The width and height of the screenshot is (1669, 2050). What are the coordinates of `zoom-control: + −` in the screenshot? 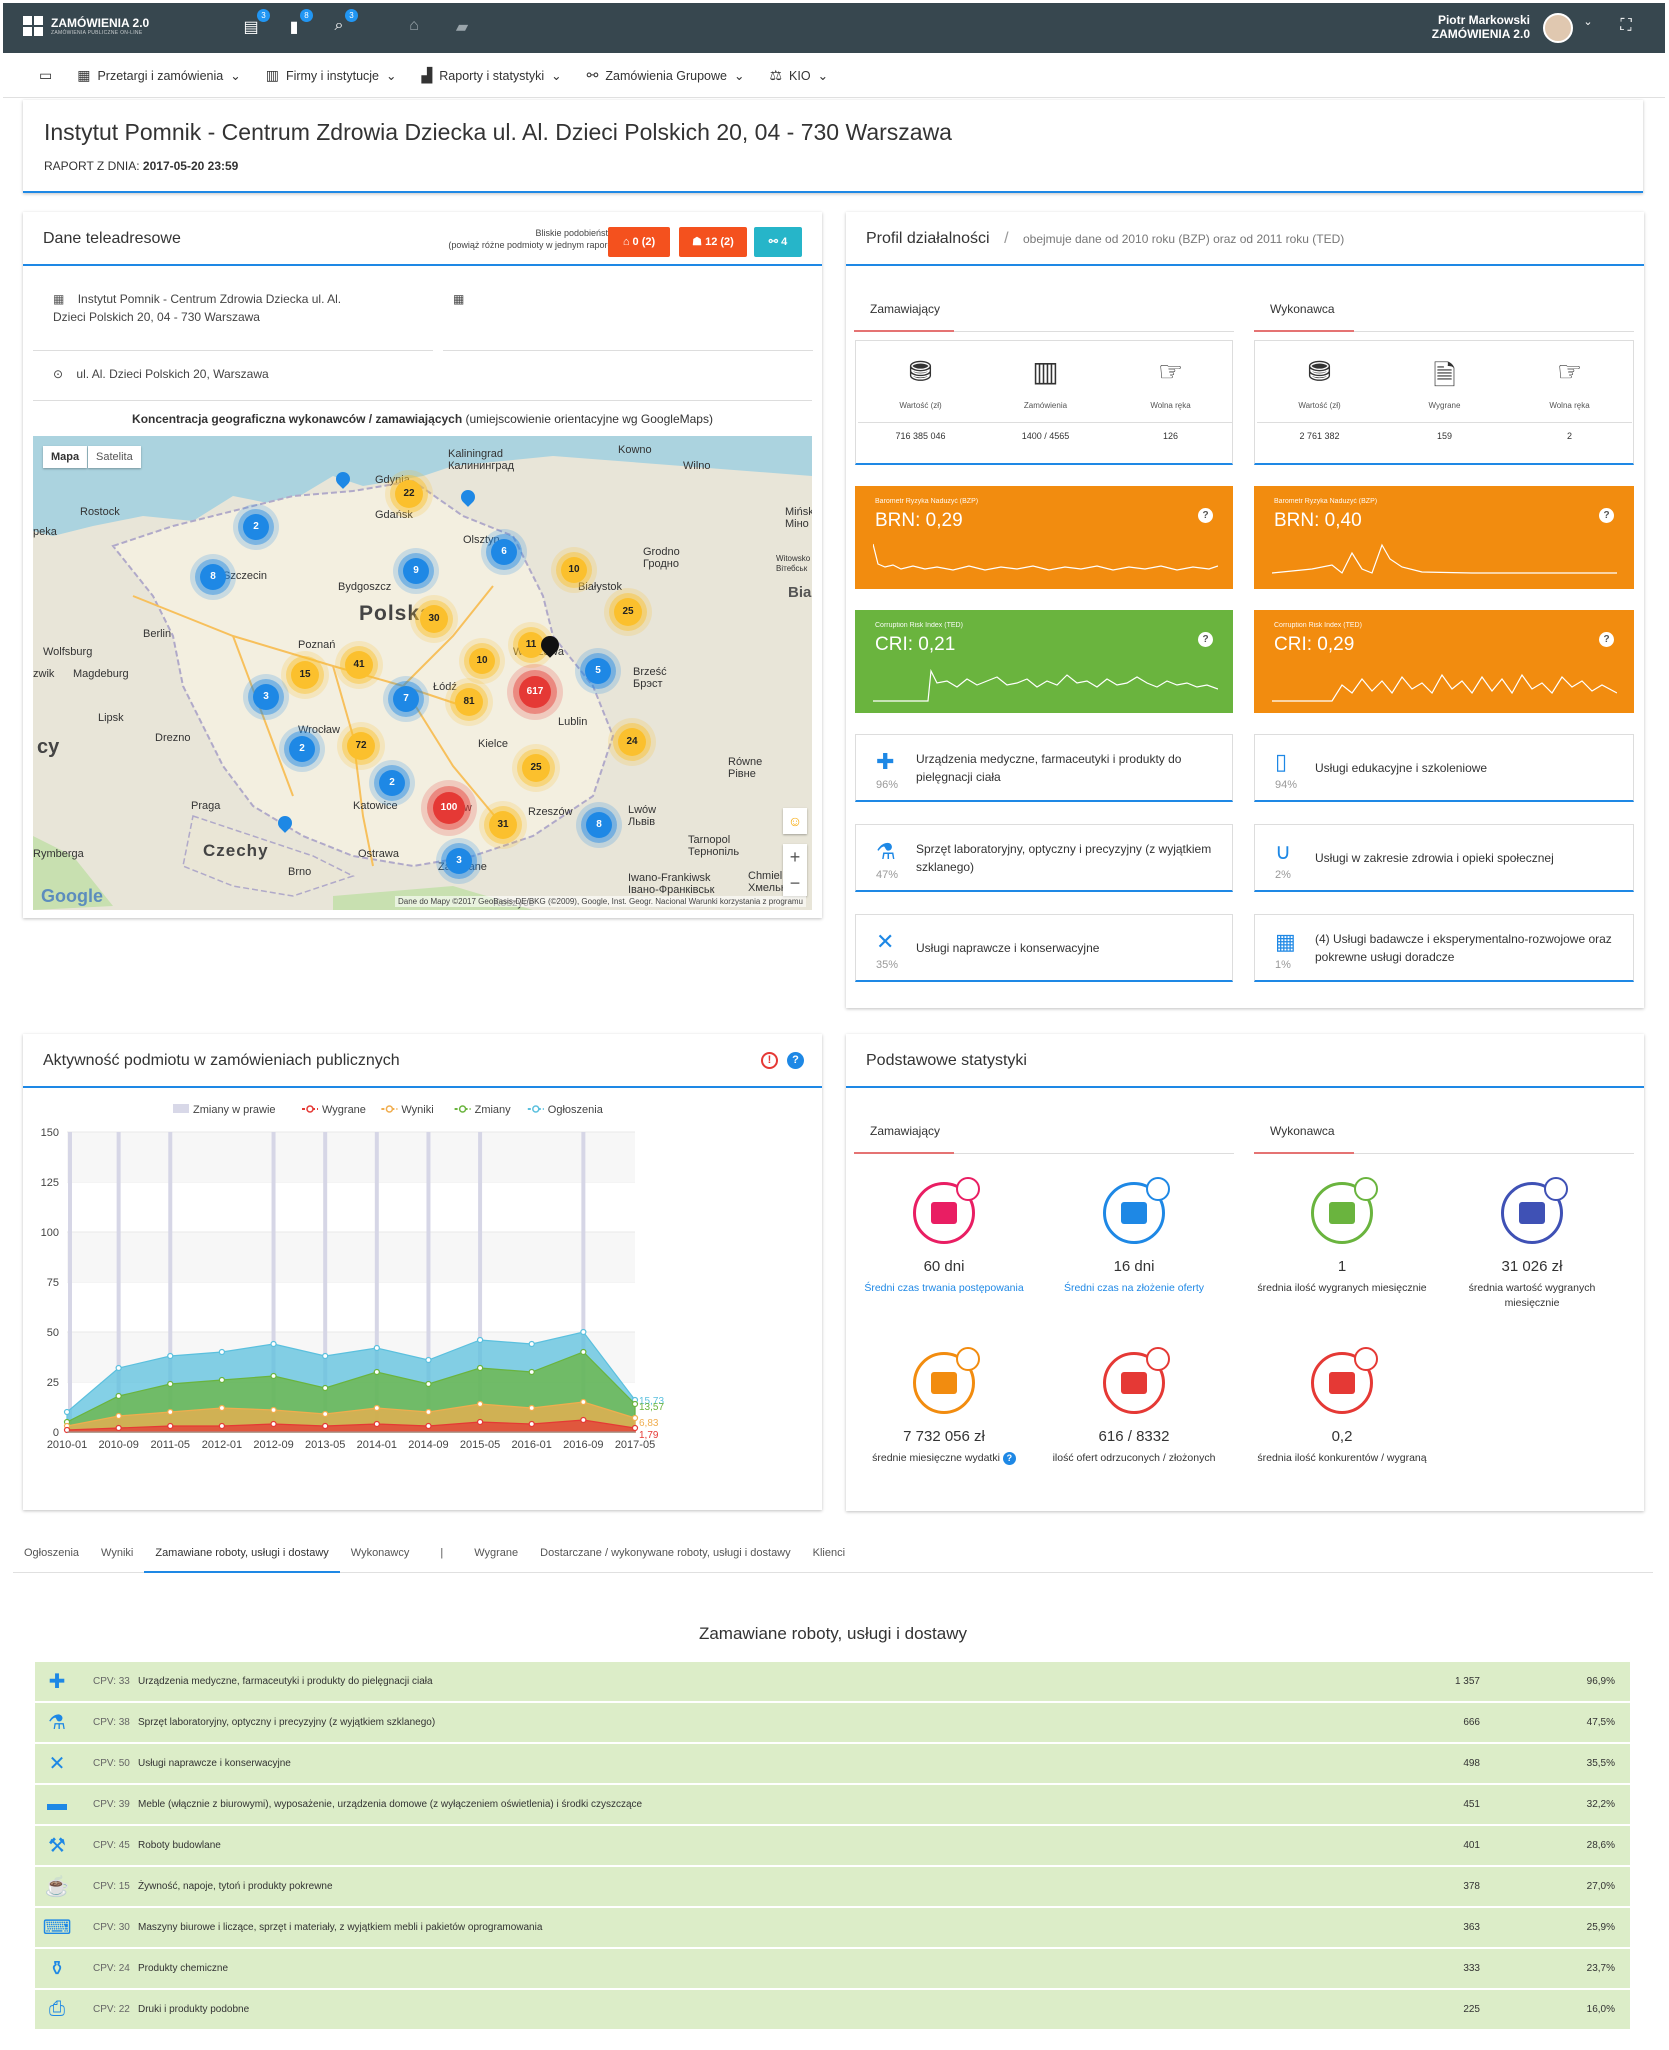 It's located at (795, 870).